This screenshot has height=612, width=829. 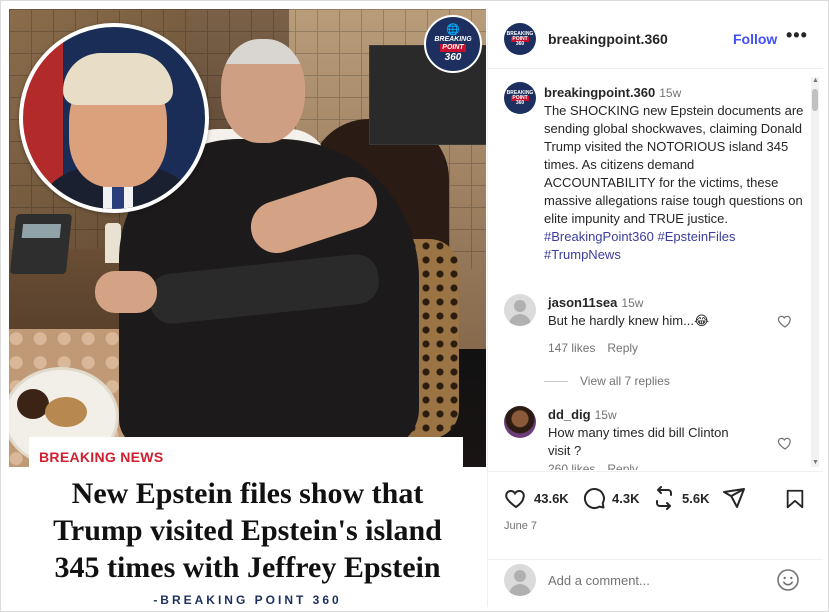 What do you see at coordinates (658, 580) in the screenshot?
I see `add-comment-input` at bounding box center [658, 580].